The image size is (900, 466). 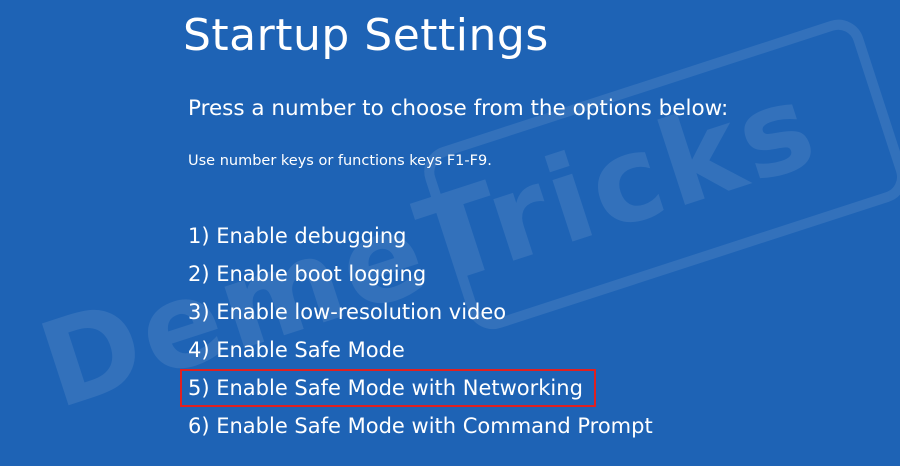 I want to click on option-enable-safe-mode-with-command-prompt: 6) Enable Safe Mode with Command Prompt, so click(x=420, y=430).